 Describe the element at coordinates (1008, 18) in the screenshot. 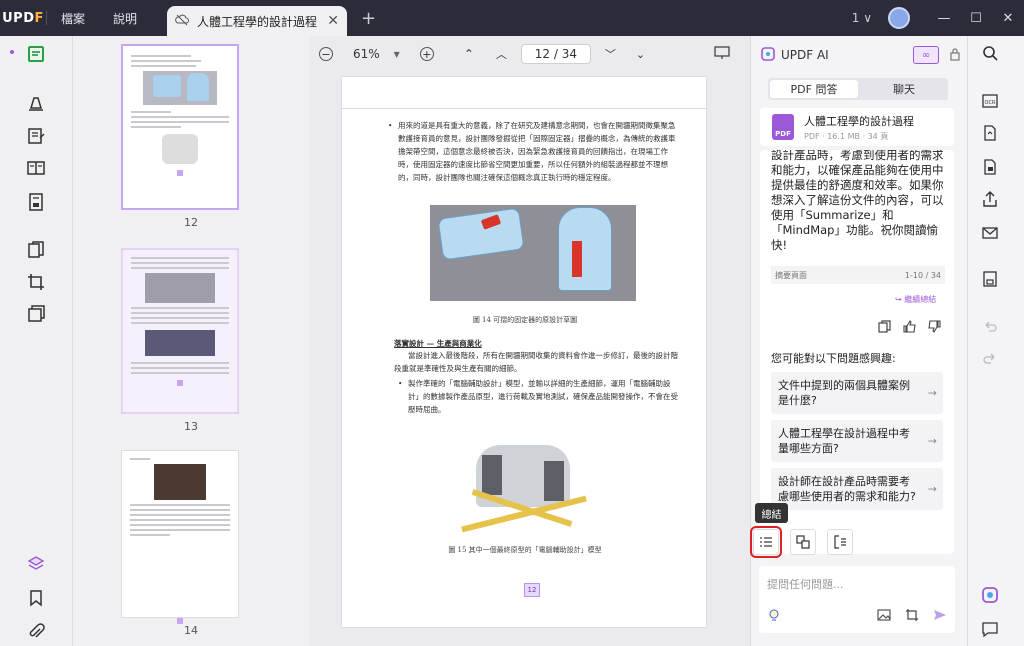

I see `close-window-icon: ✕` at that location.